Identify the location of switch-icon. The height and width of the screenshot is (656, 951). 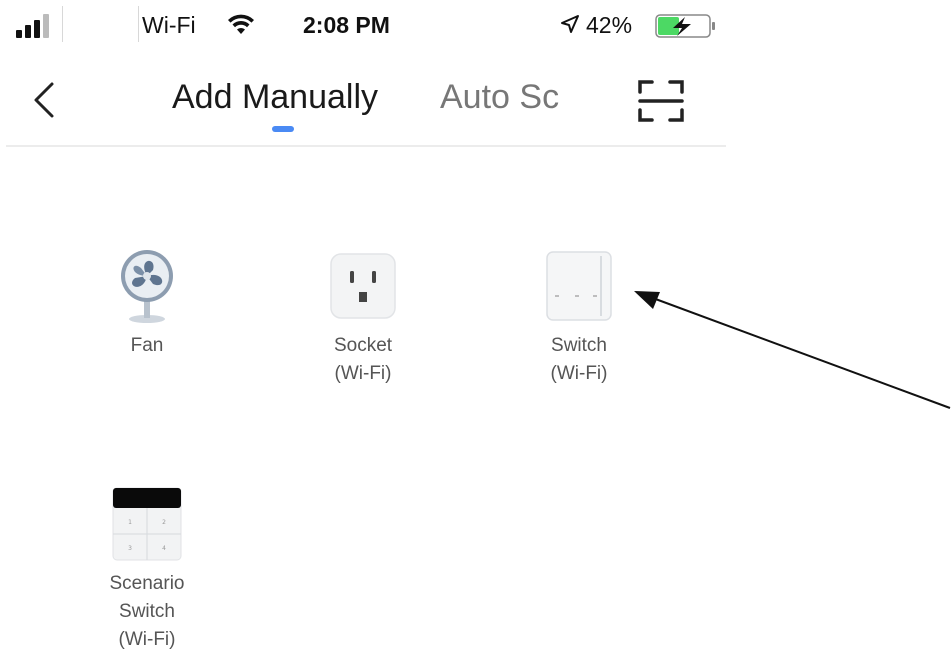
(579, 286).